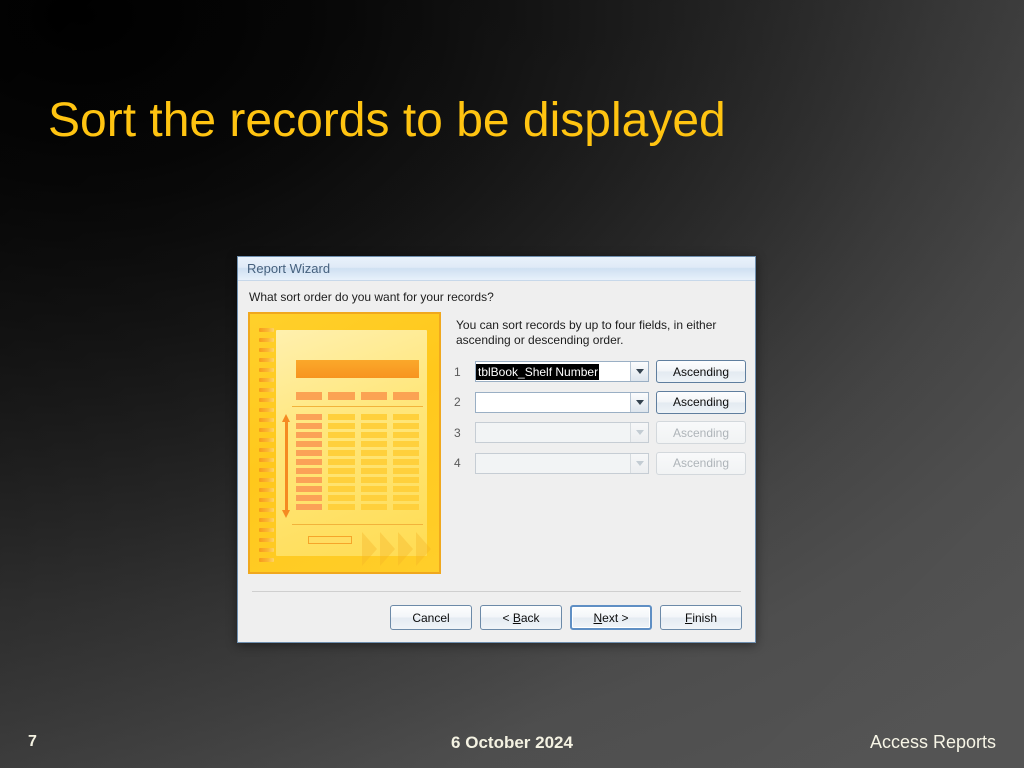 Image resolution: width=1024 pixels, height=768 pixels. I want to click on dialog-button-bar: Cancel < Back Next > Finish, so click(566, 617).